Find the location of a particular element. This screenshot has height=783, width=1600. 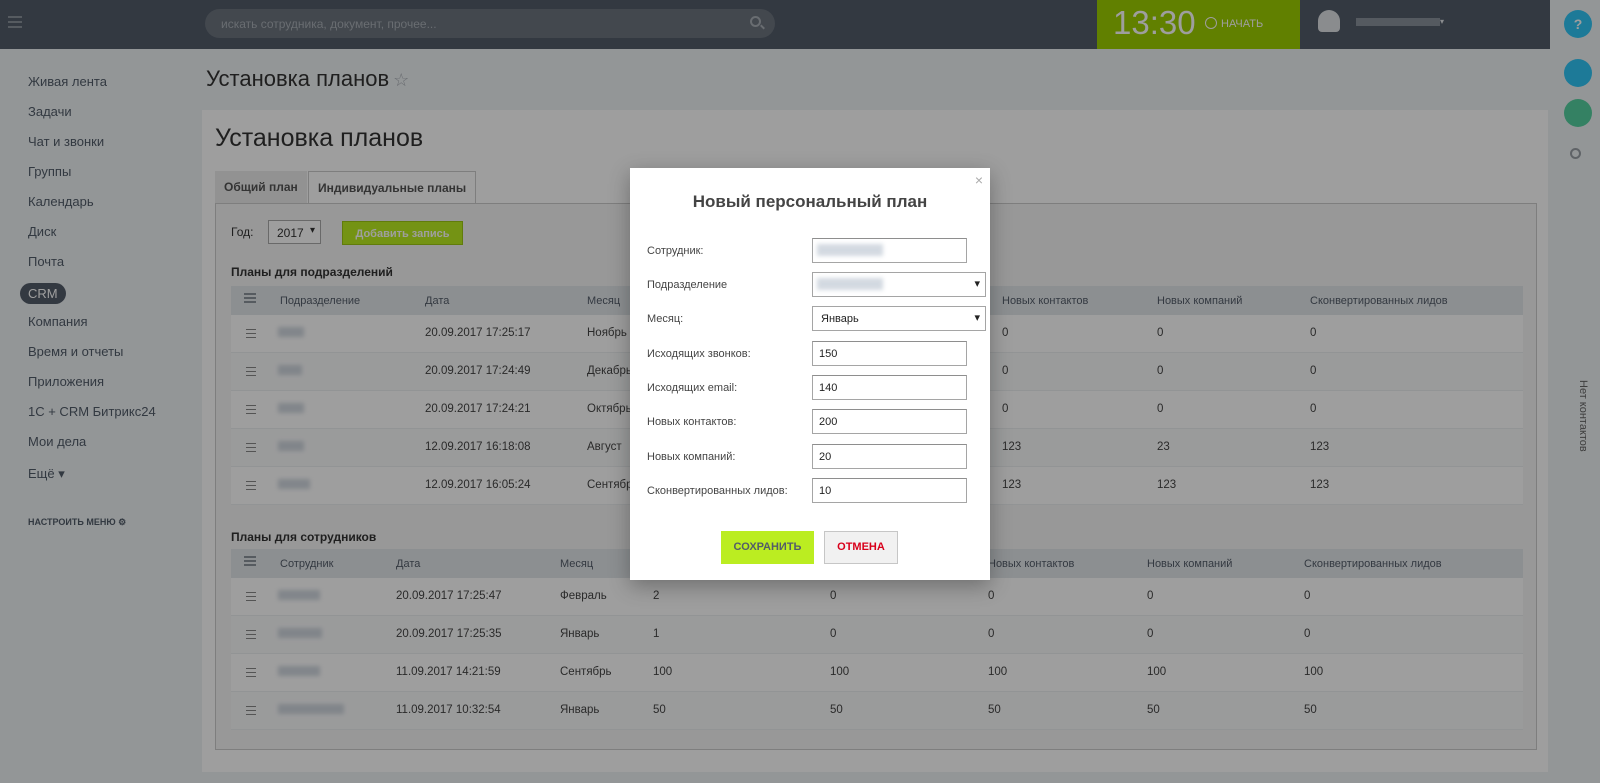

calls-row: Исходящих звонков: 150 is located at coordinates (814, 354).